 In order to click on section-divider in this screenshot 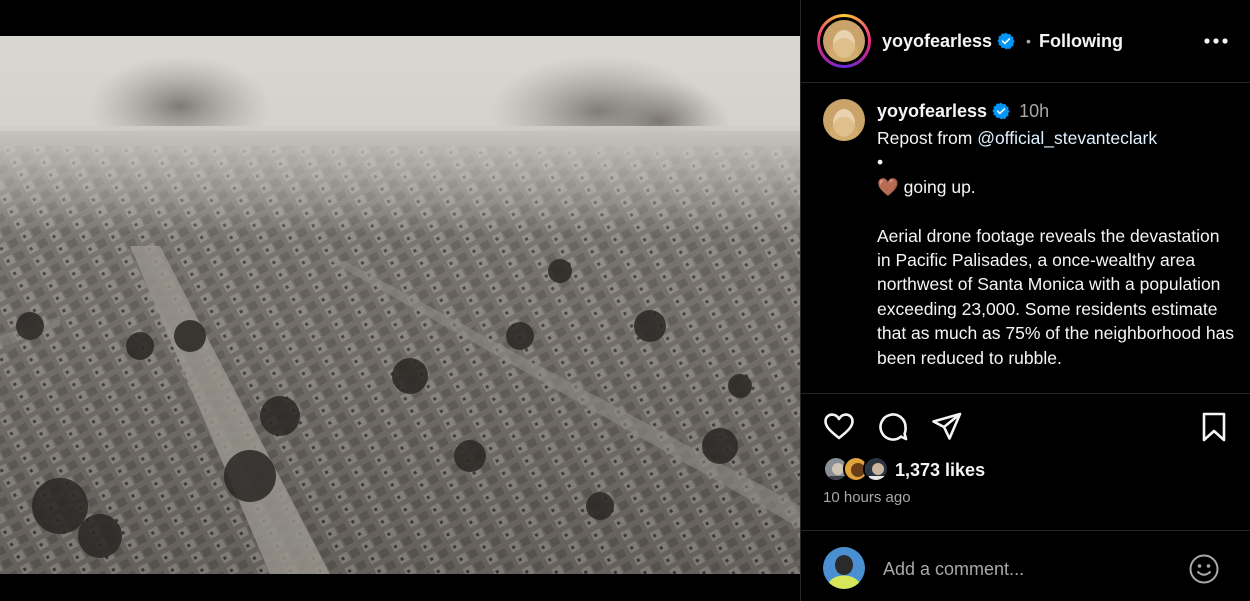, I will do `click(1025, 393)`.